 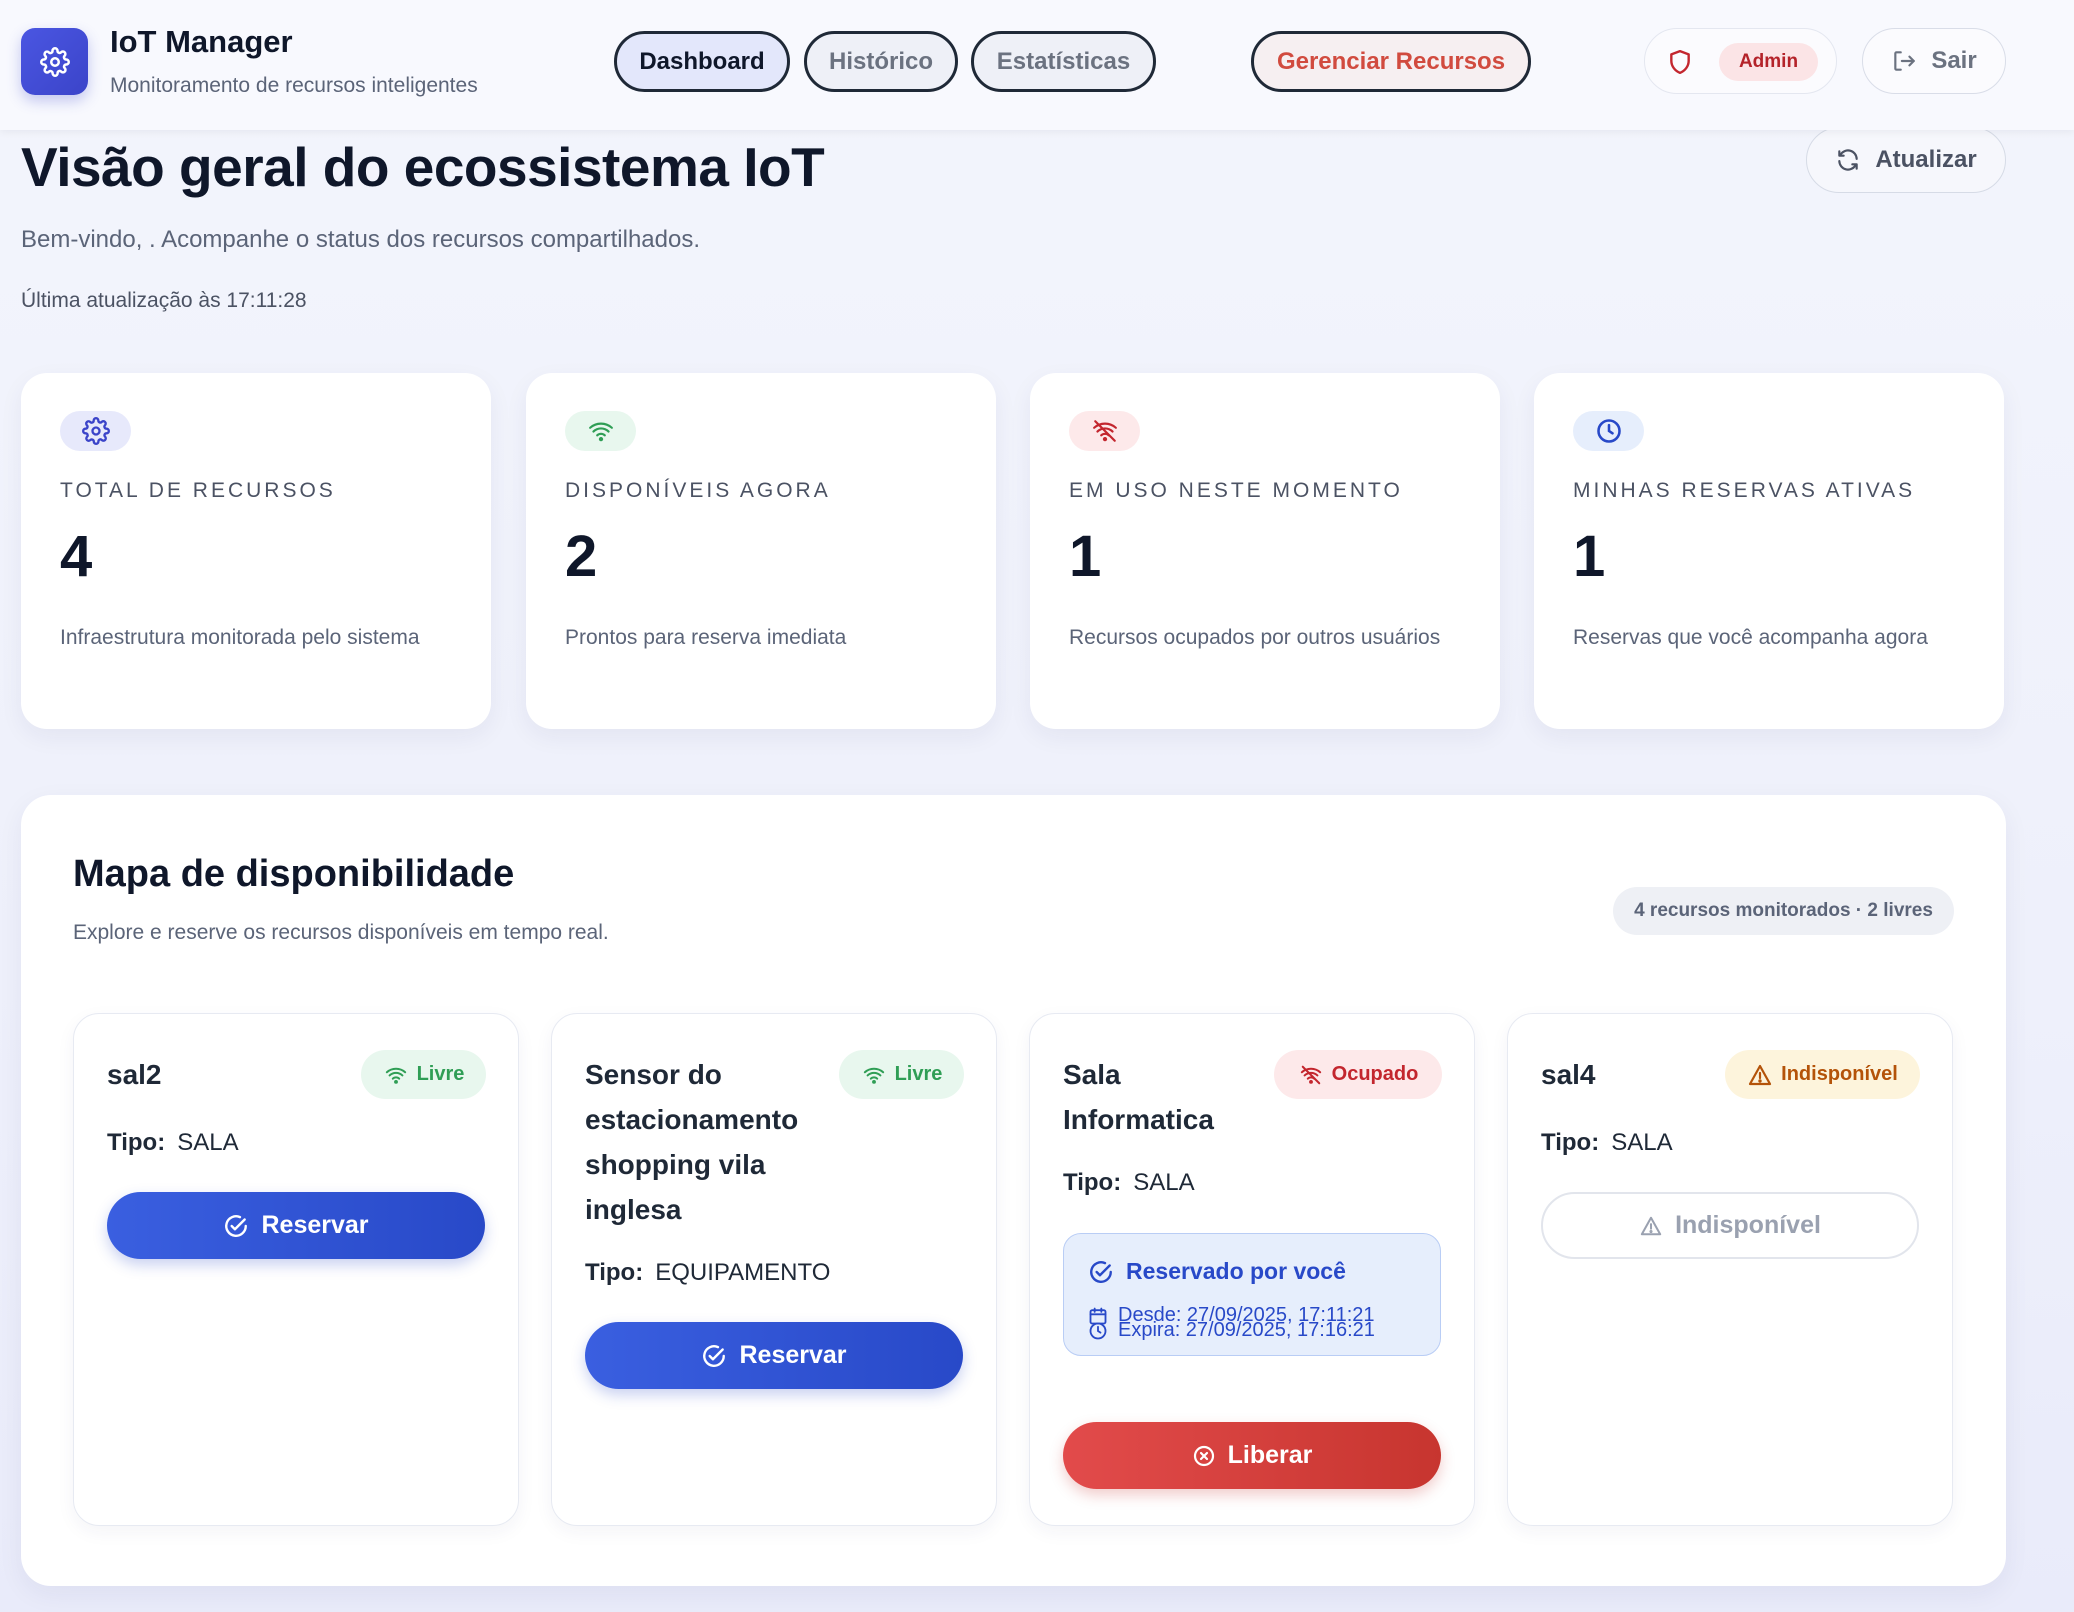 I want to click on resource-card: sal4 Indisponível Tipo: SALA Indisponível, so click(x=1730, y=1269).